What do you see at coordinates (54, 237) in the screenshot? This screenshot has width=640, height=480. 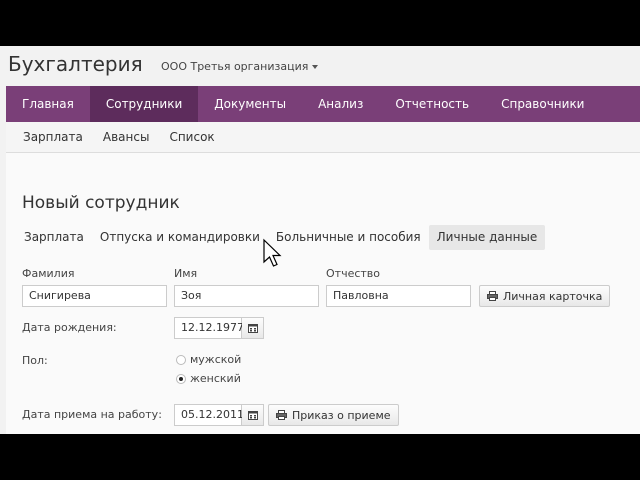 I see `tab-salary: Зарплата` at bounding box center [54, 237].